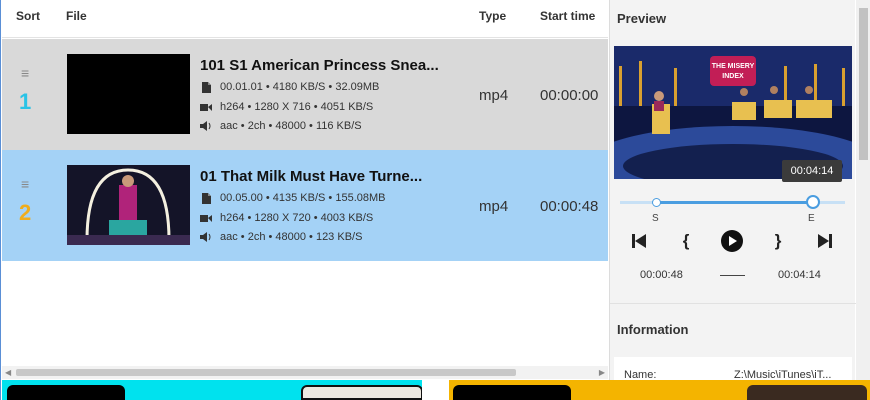 The image size is (870, 400). I want to click on header-sort: Sort, so click(28, 16).